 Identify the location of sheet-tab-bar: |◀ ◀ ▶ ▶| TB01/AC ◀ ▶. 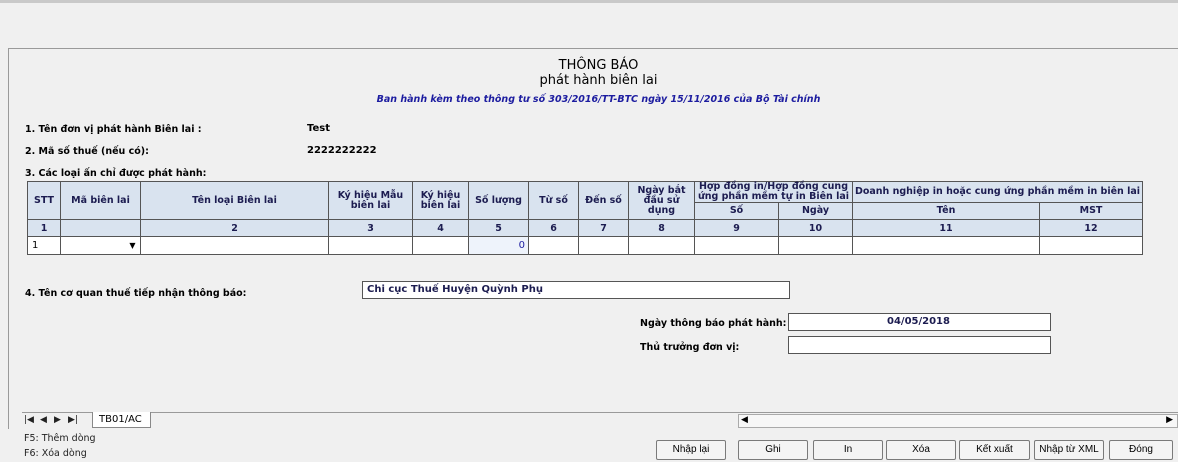
(600, 421).